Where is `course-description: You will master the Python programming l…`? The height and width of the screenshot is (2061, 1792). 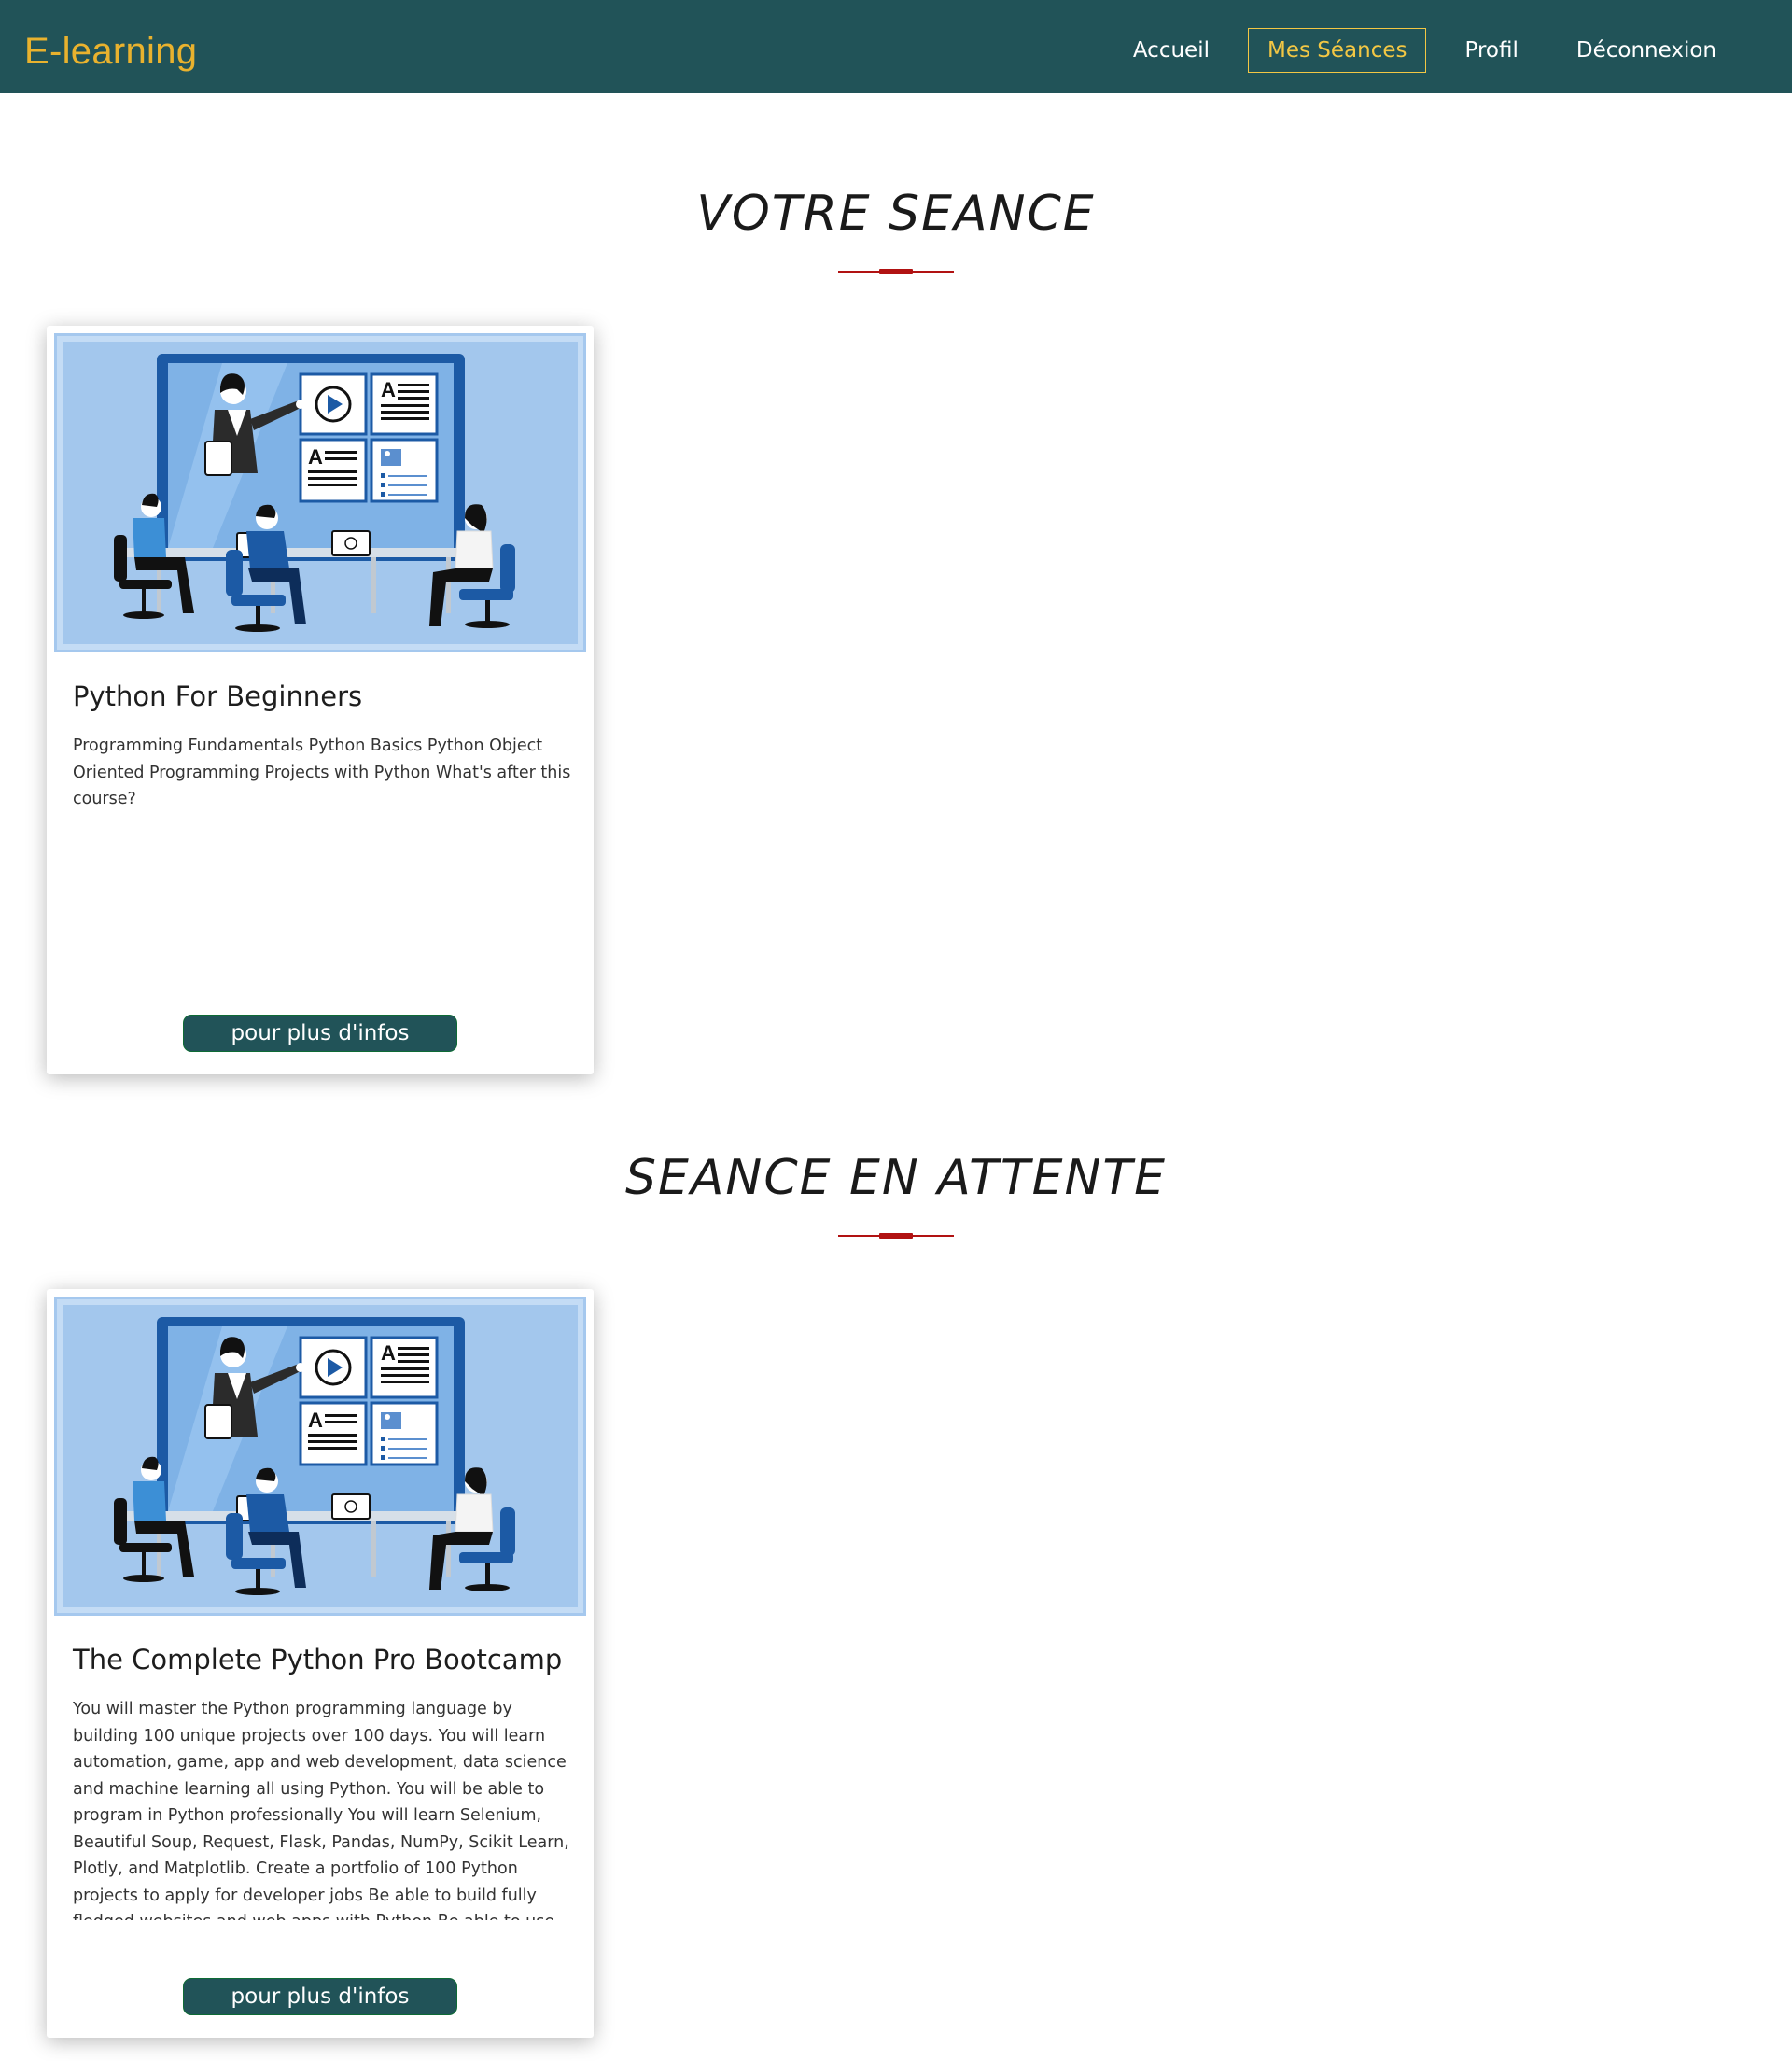
course-description: You will master the Python programming l… is located at coordinates (321, 1810).